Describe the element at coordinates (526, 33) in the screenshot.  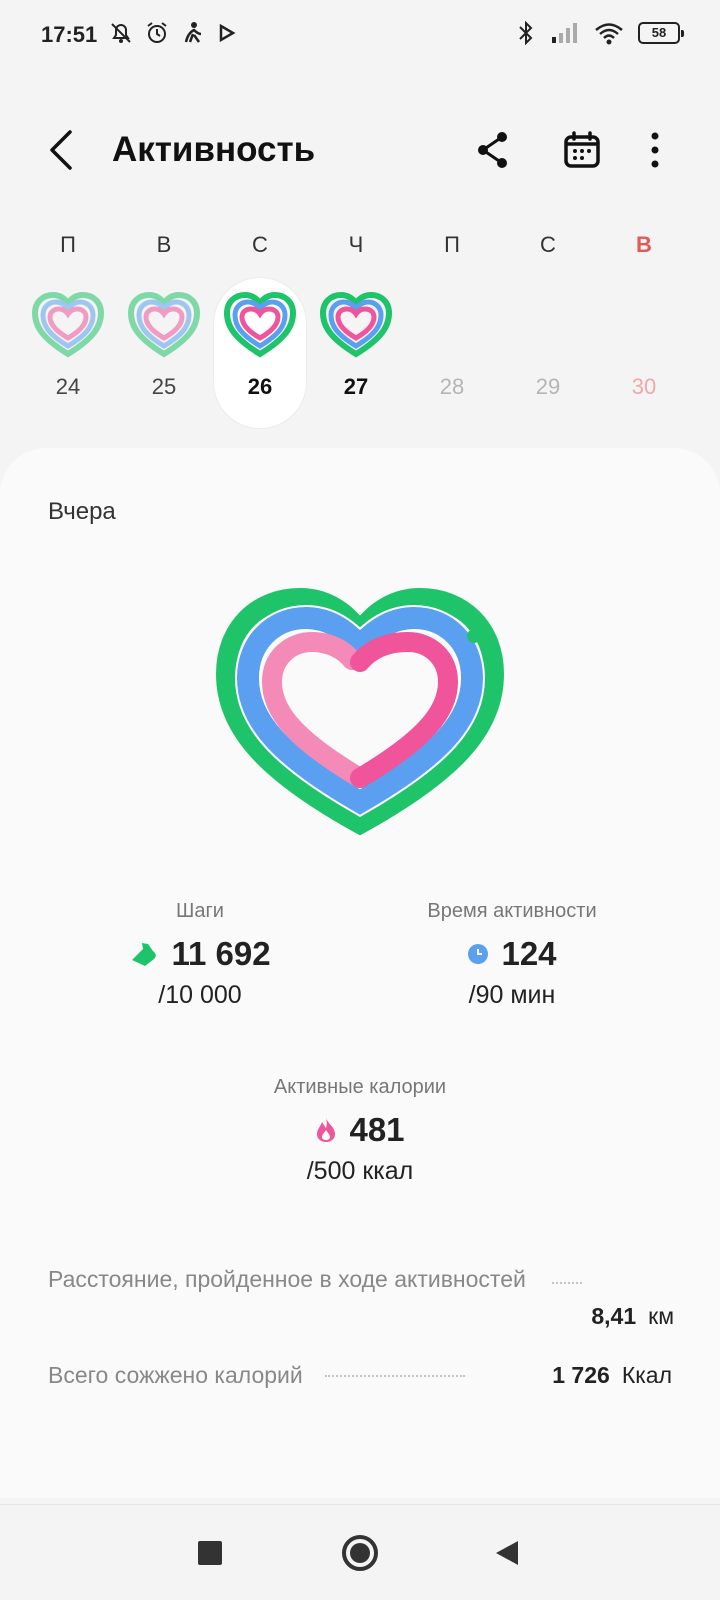
I see `bluetooth-icon` at that location.